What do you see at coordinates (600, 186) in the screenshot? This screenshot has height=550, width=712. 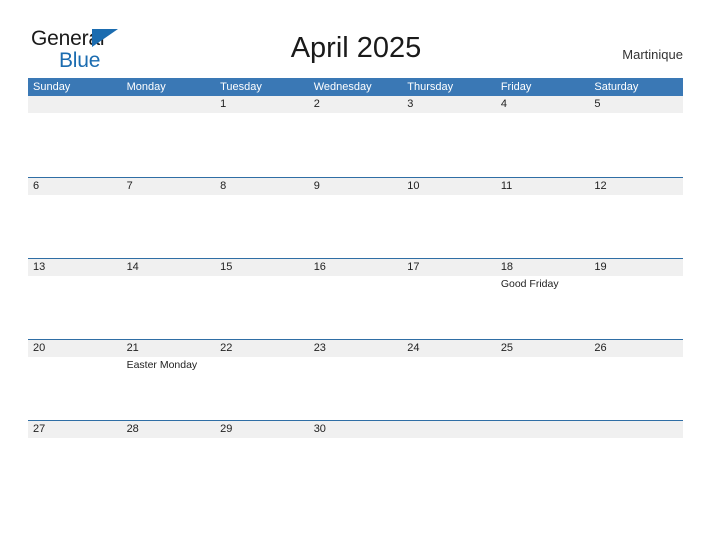 I see `day-number: 12` at bounding box center [600, 186].